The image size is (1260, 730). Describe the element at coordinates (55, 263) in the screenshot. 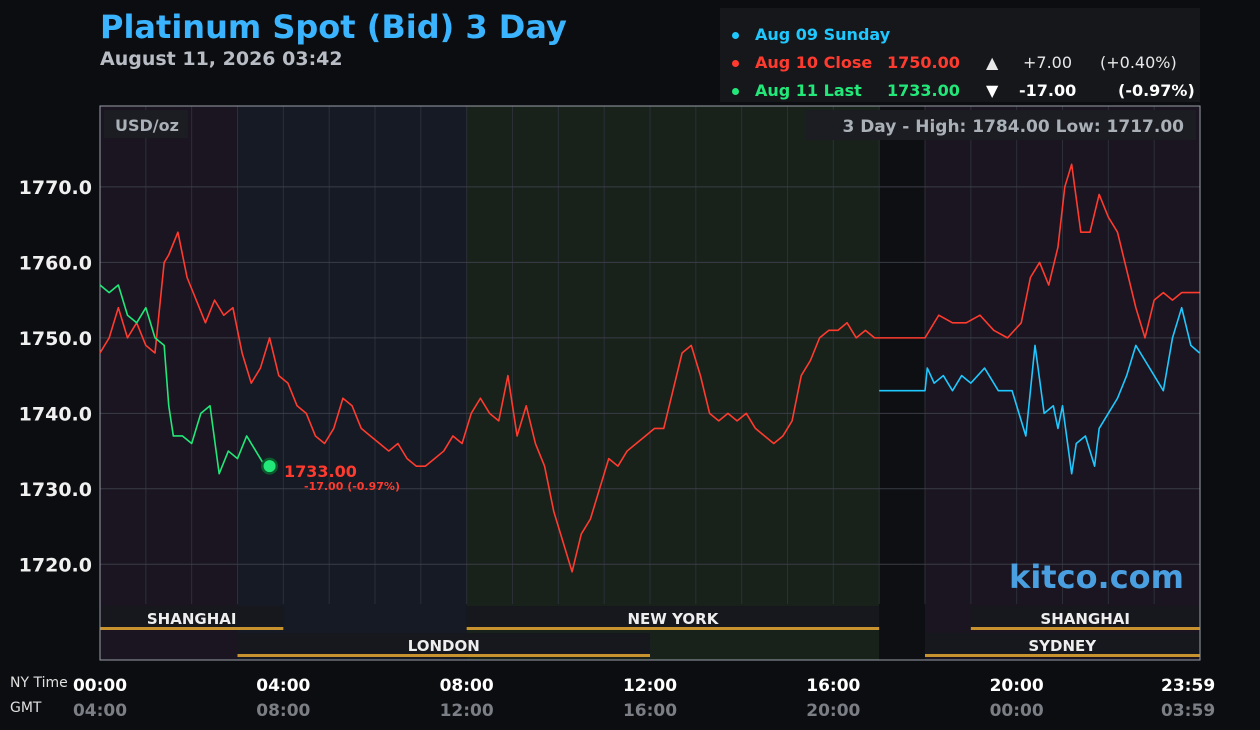

I see `y-tick-label: 1760.0` at that location.